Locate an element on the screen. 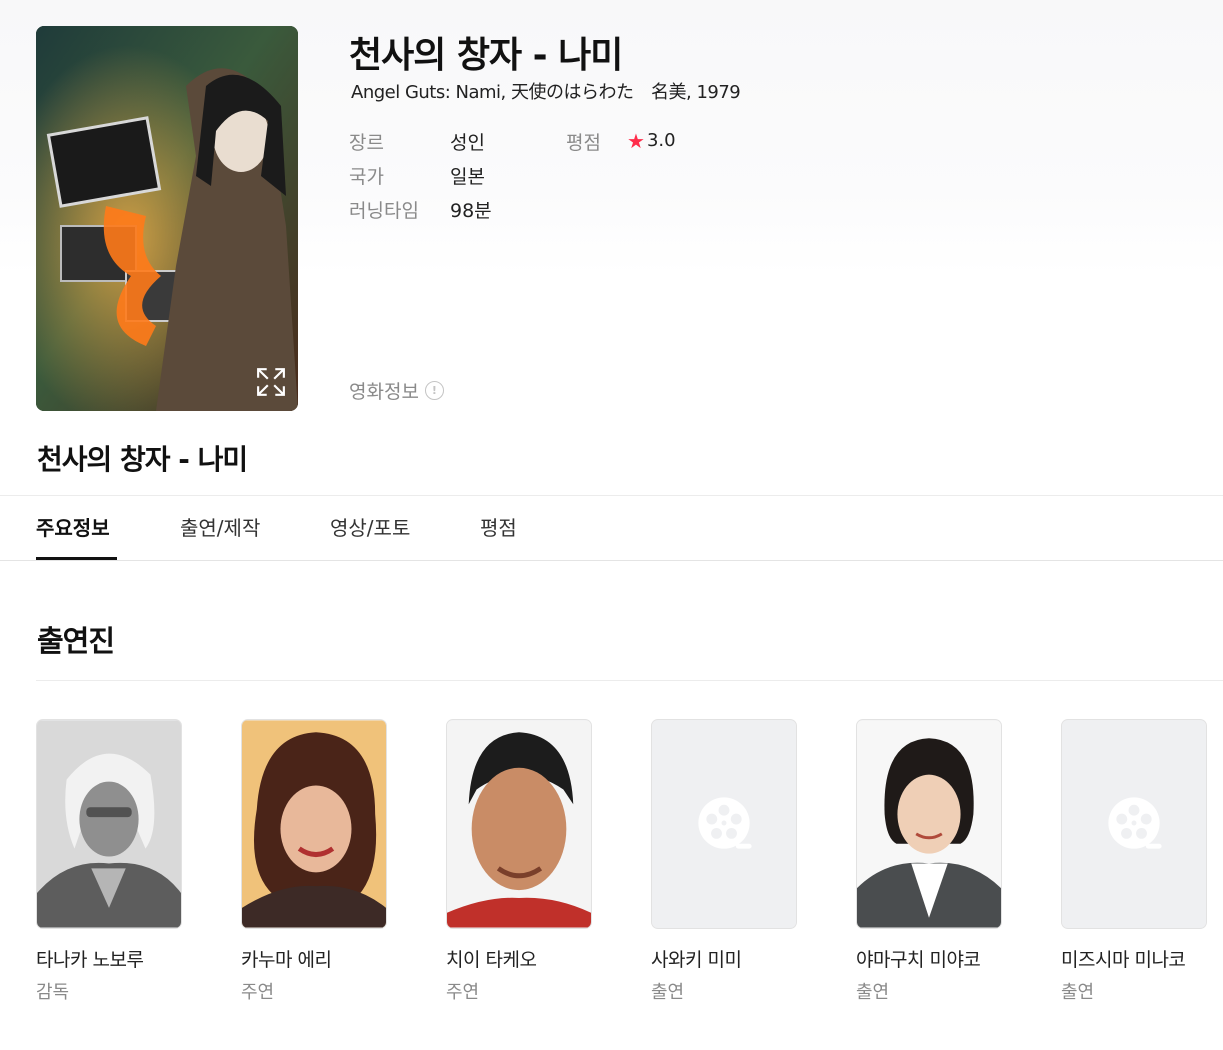  tab-ratings: 평점 is located at coordinates (498, 526).